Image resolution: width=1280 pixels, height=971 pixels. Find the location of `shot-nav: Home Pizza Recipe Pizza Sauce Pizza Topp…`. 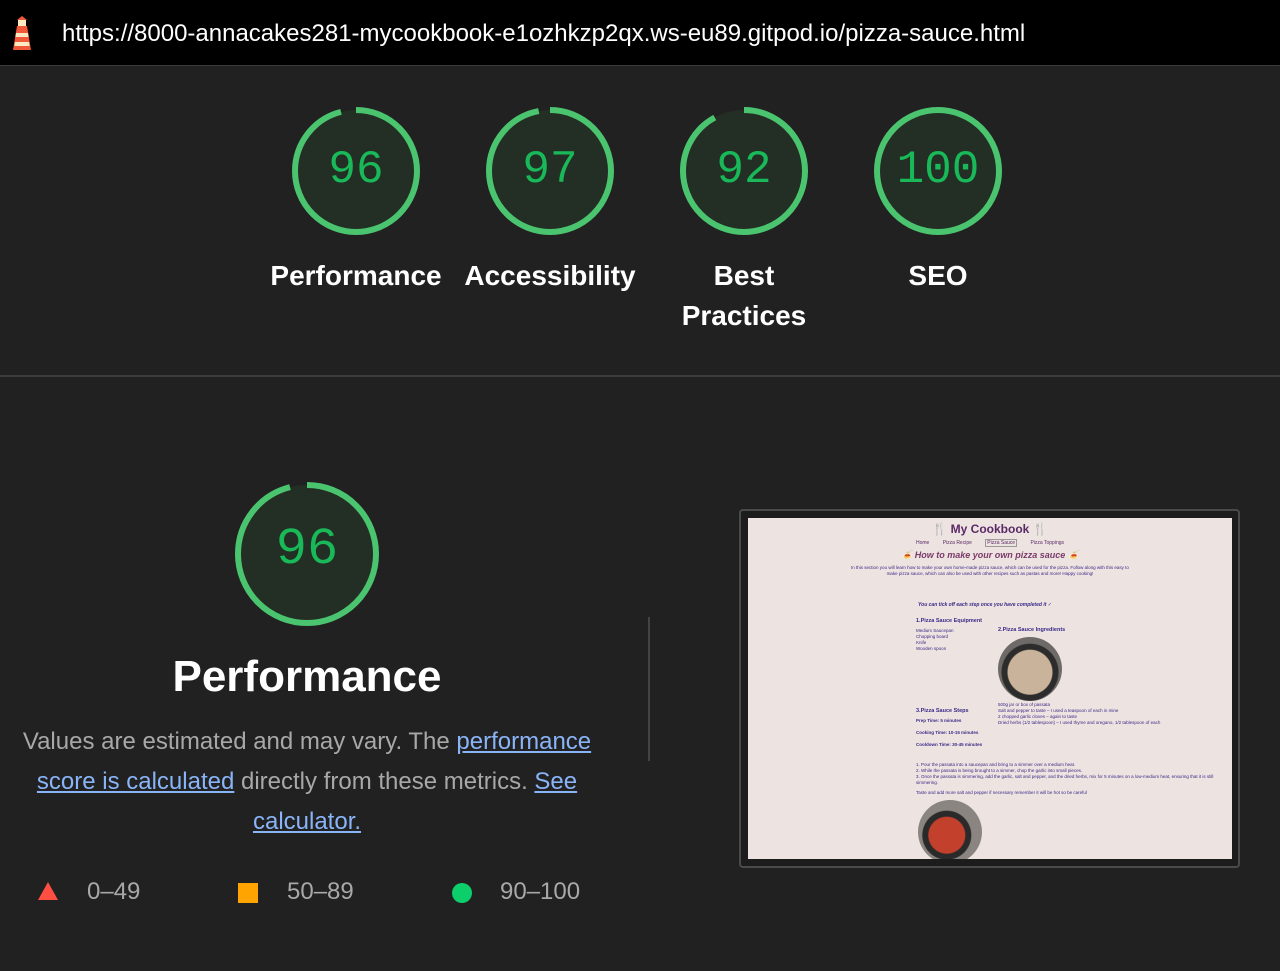

shot-nav: Home Pizza Recipe Pizza Sauce Pizza Topp… is located at coordinates (990, 543).